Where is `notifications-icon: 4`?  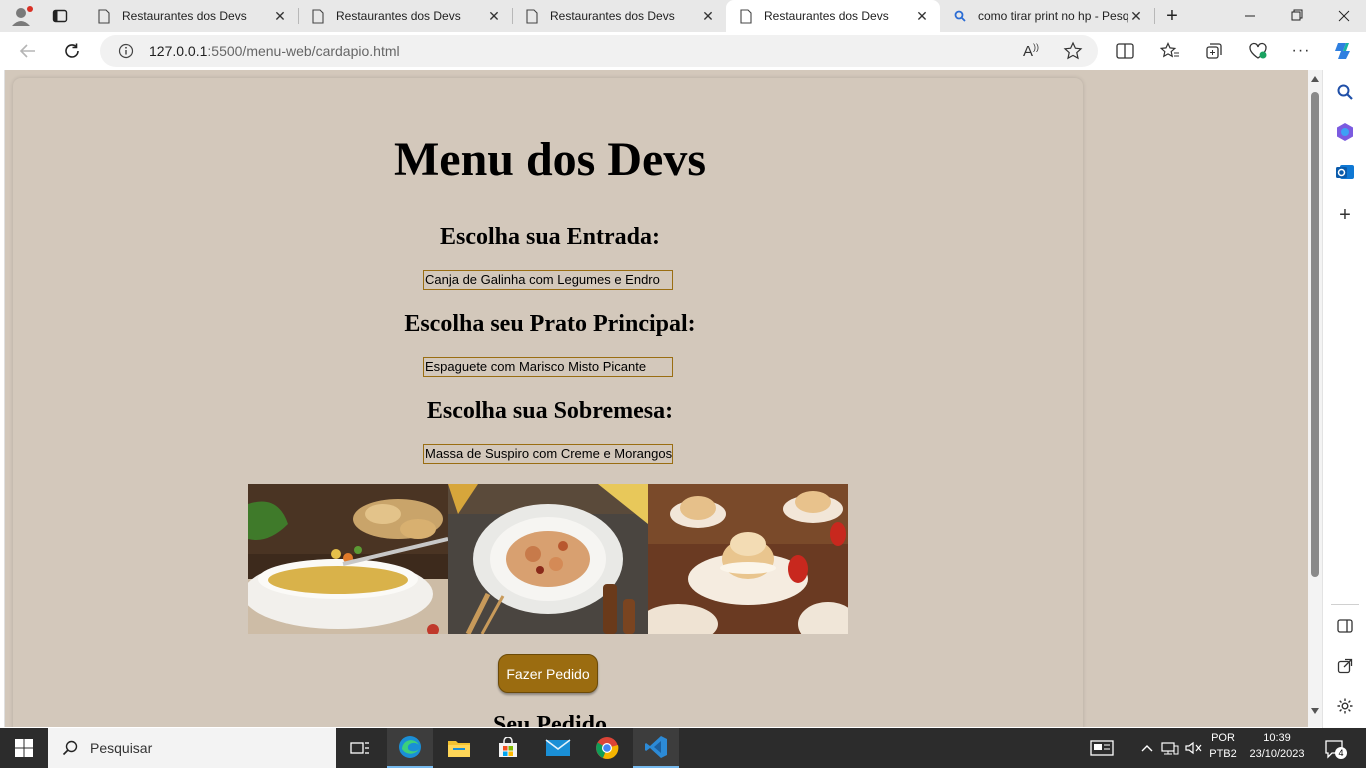 notifications-icon: 4 is located at coordinates (1335, 749).